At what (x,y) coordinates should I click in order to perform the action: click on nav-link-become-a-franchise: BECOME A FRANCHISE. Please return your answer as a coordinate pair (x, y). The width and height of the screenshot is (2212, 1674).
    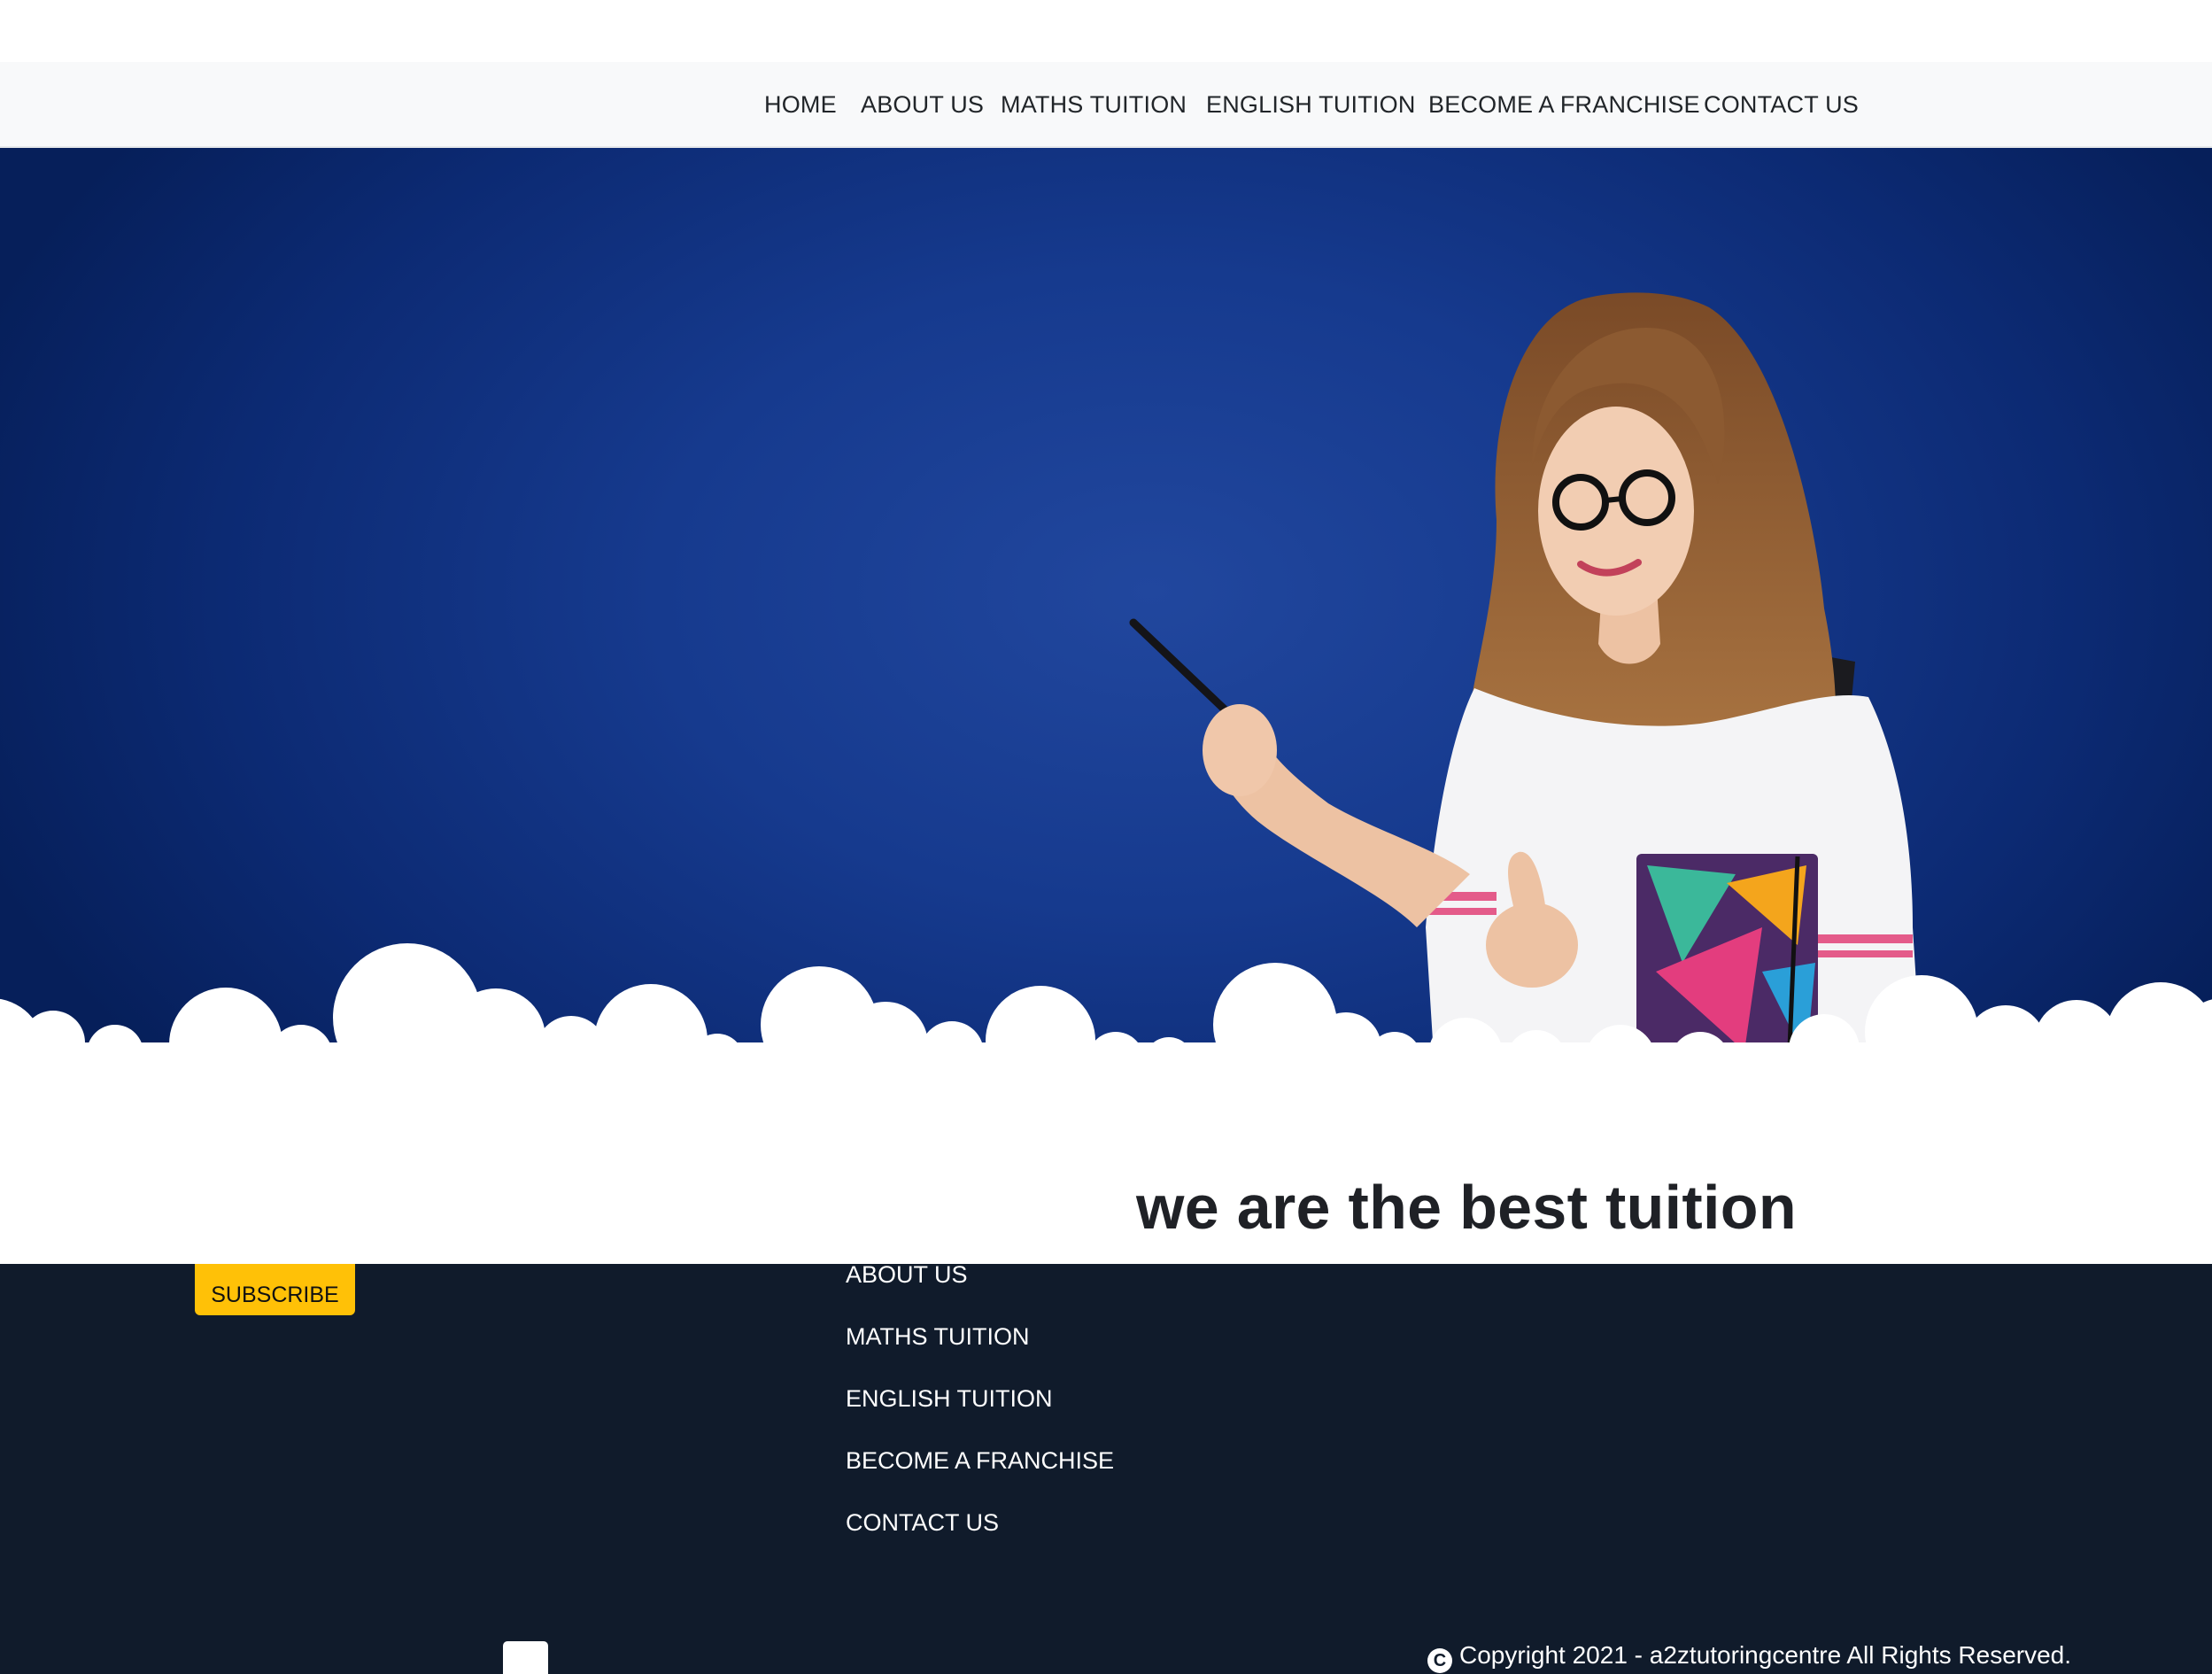
    Looking at the image, I should click on (1564, 105).